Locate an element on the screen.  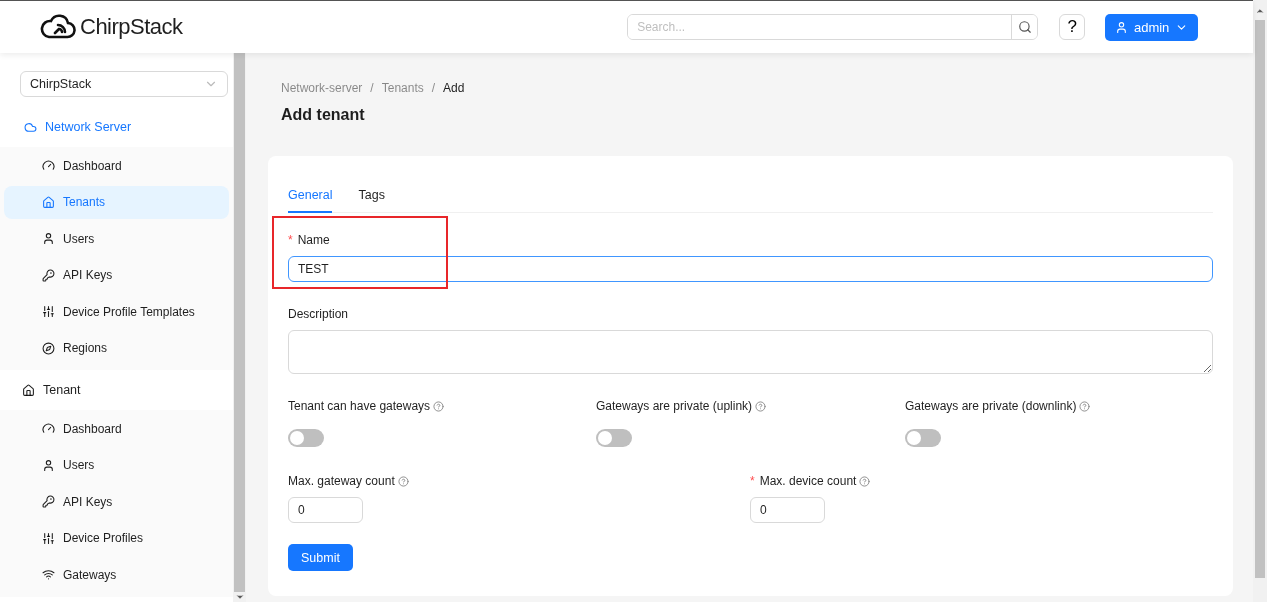
search-button is located at coordinates (1024, 27).